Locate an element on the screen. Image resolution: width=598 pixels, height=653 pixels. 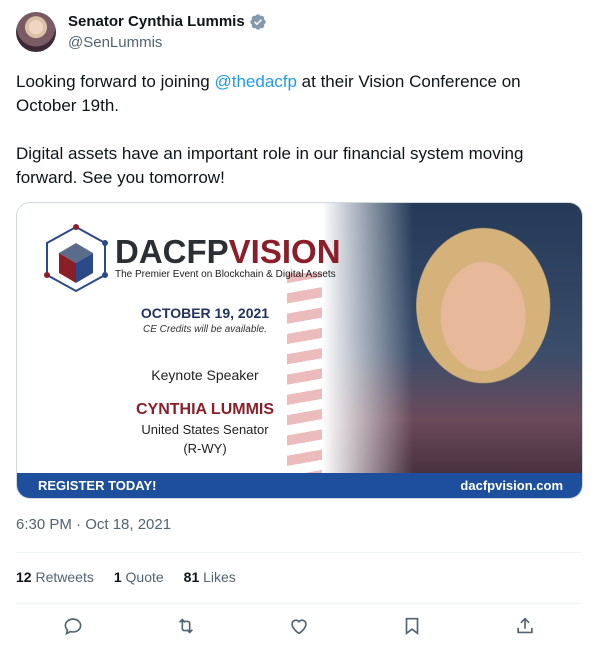
share-icon is located at coordinates (525, 626).